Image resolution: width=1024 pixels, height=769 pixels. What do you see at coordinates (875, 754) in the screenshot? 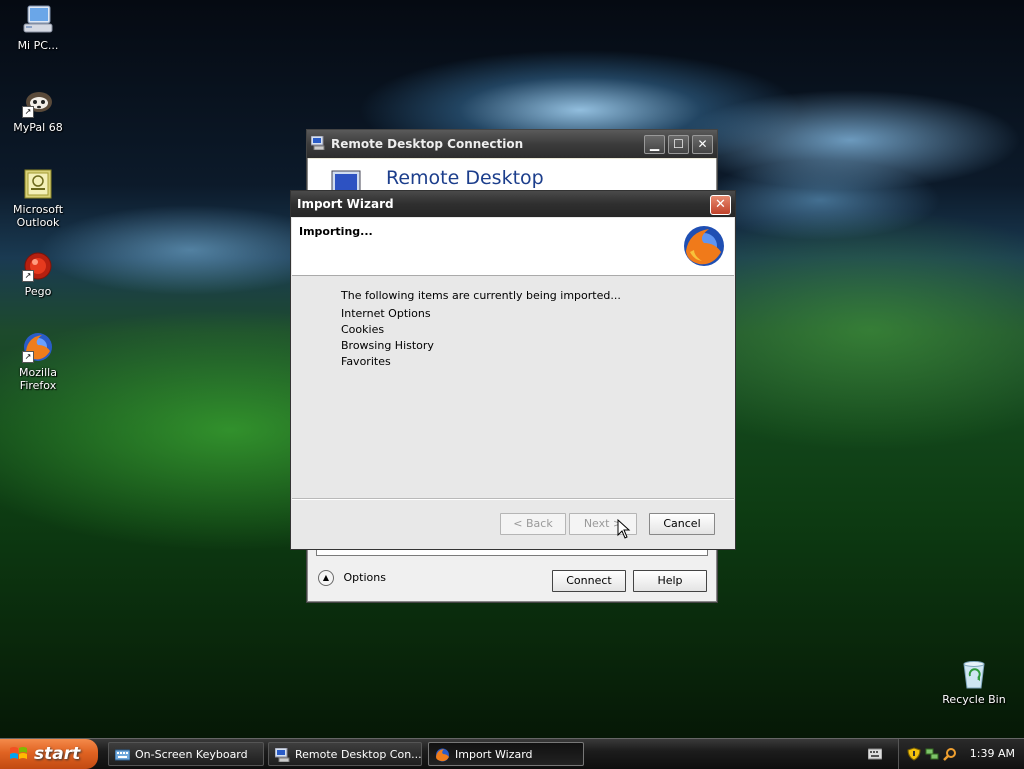
I see `keyboard-layout-icon` at bounding box center [875, 754].